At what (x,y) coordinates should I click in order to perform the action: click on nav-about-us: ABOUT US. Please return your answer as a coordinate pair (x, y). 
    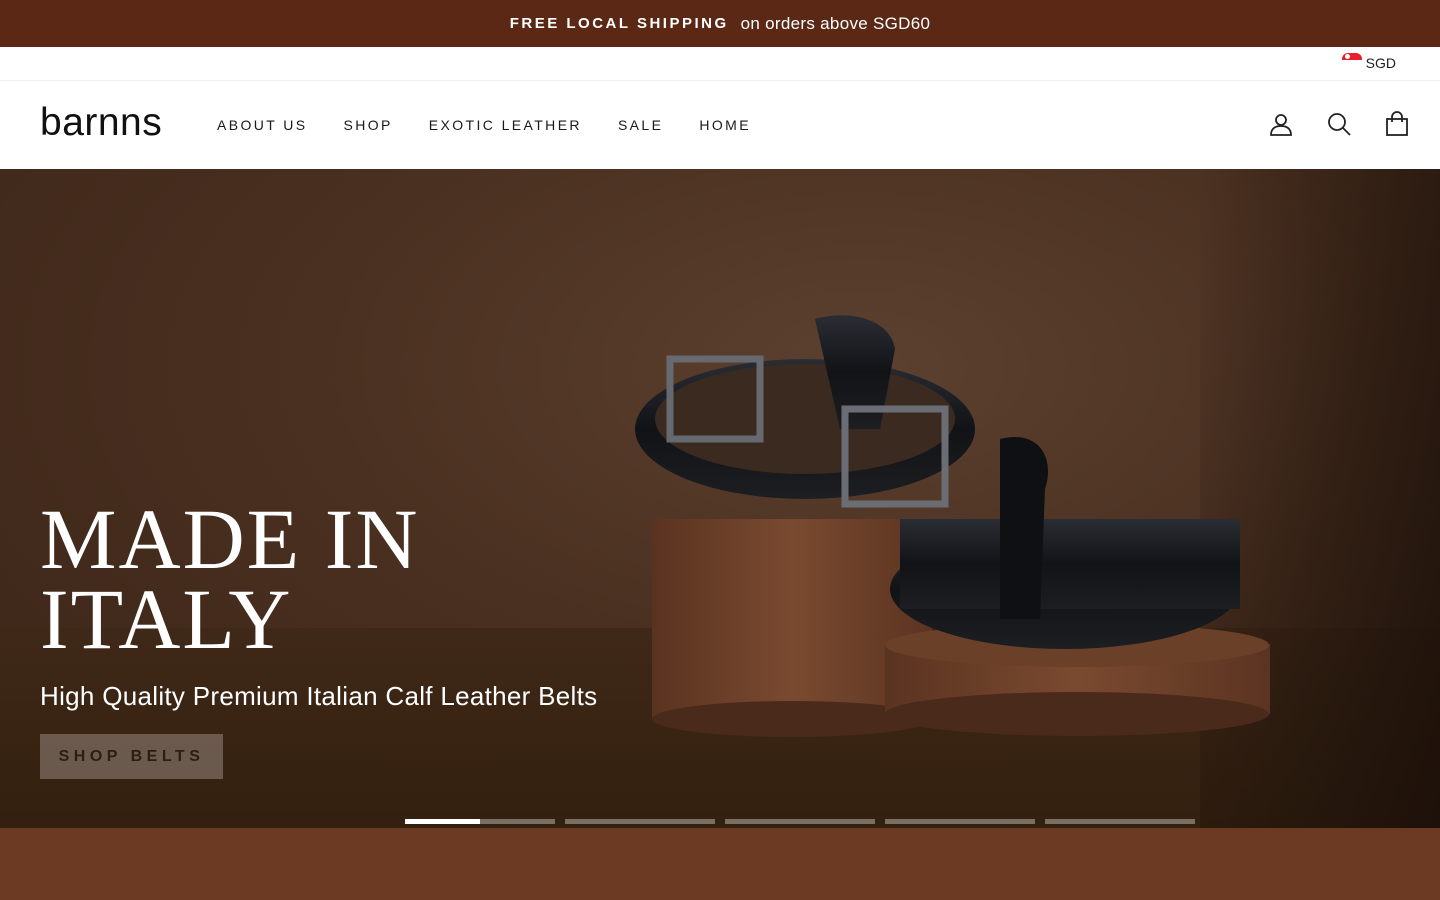
    Looking at the image, I should click on (262, 125).